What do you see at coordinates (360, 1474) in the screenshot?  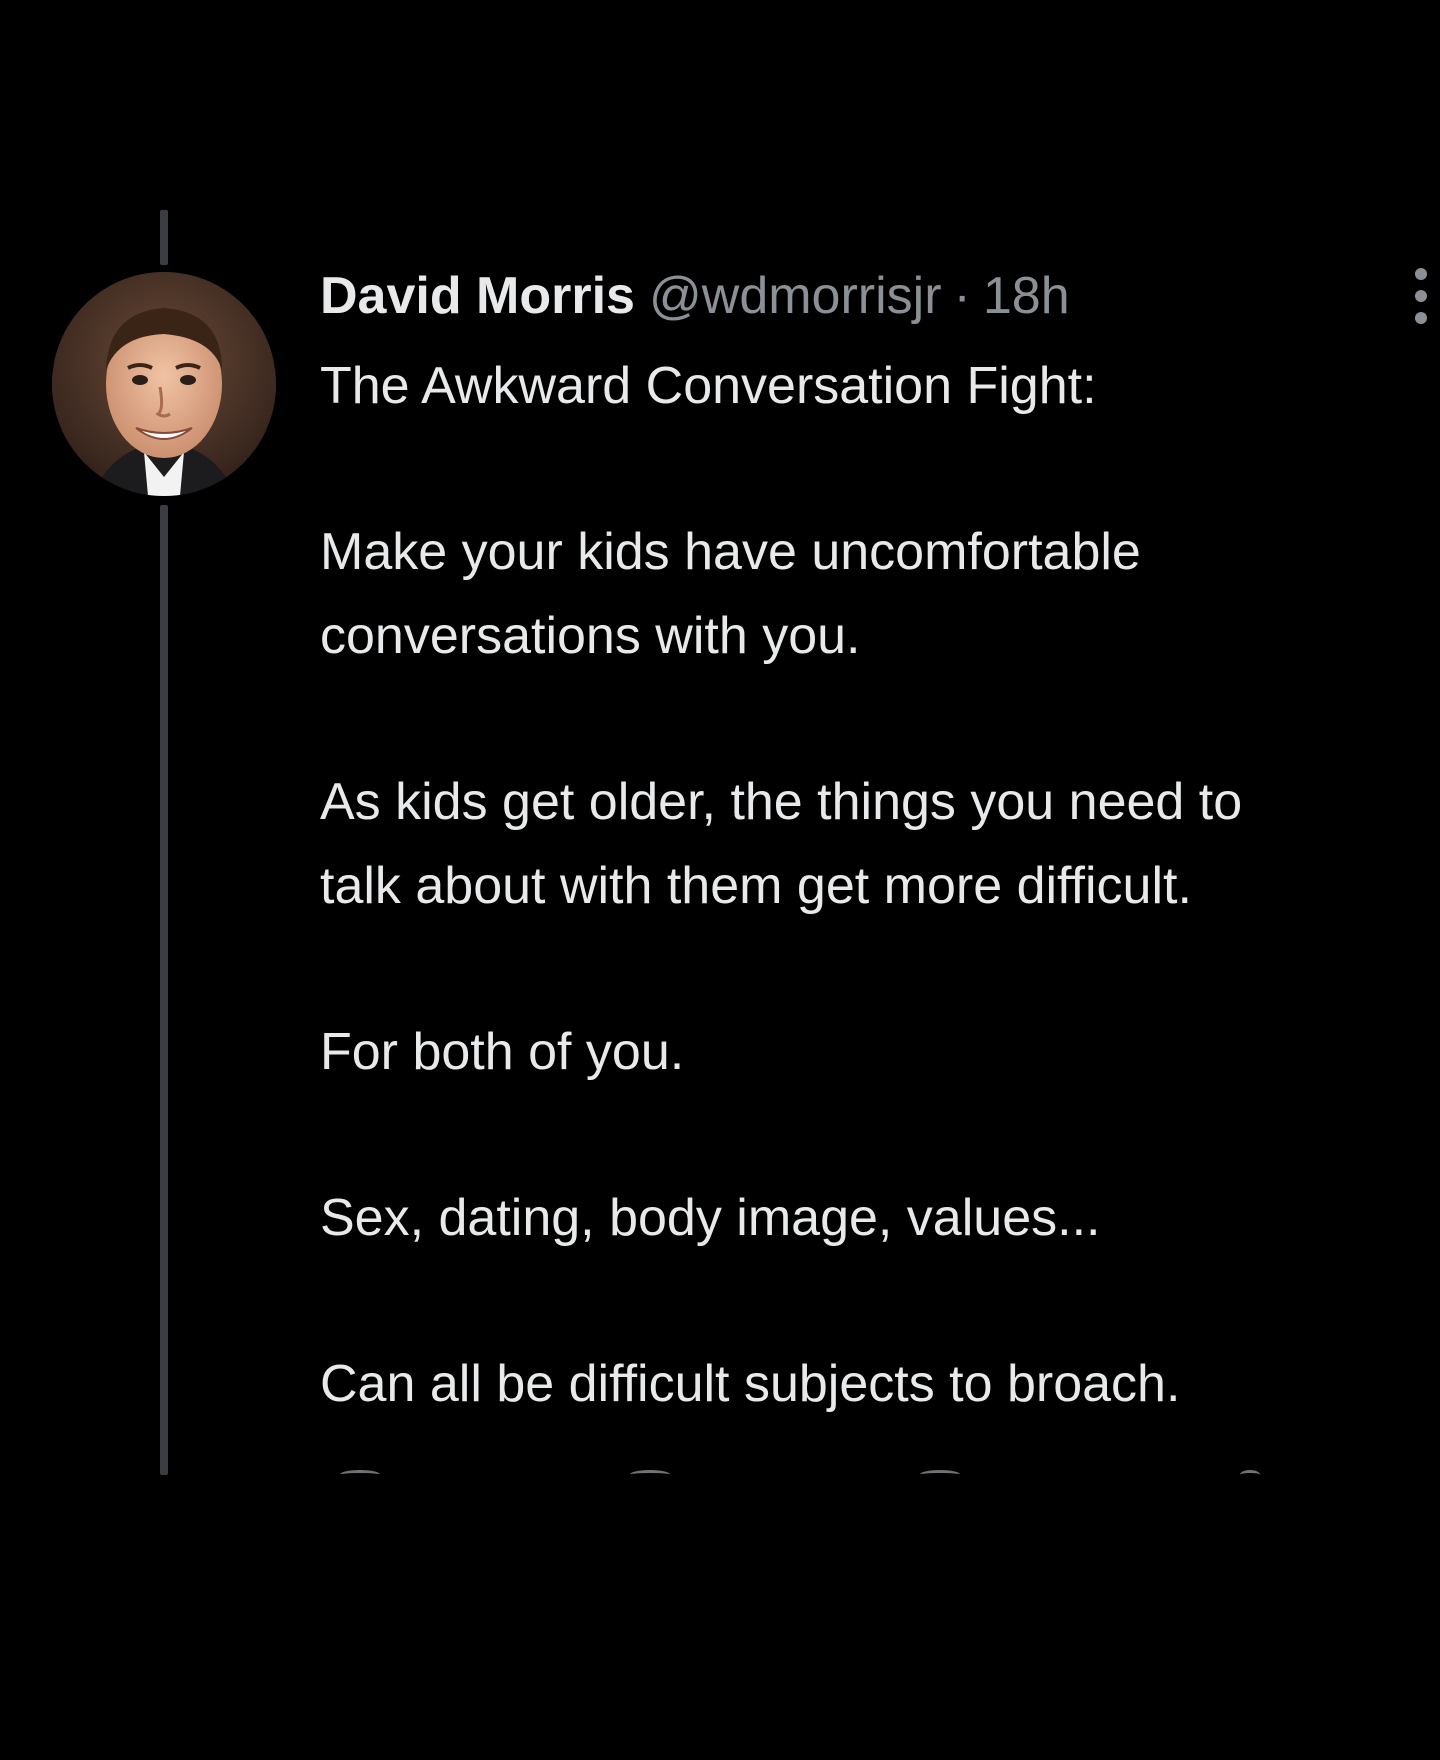 I see `reply-icon` at bounding box center [360, 1474].